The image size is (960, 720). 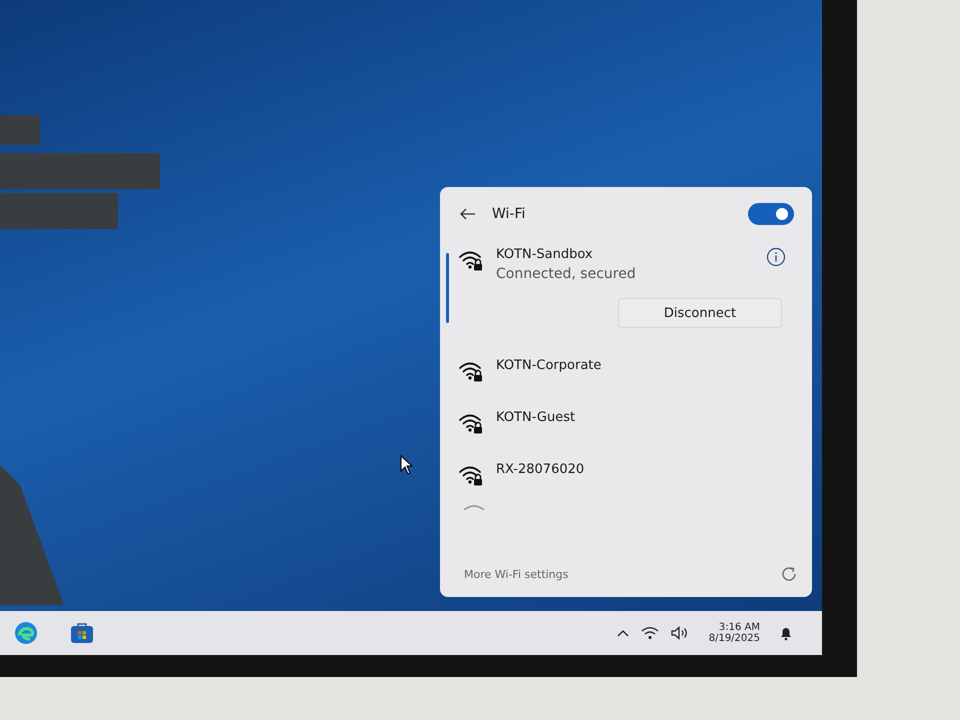 What do you see at coordinates (626, 288) in the screenshot?
I see `network-item: KOTN-Sandbox Connected, secured Disconnect` at bounding box center [626, 288].